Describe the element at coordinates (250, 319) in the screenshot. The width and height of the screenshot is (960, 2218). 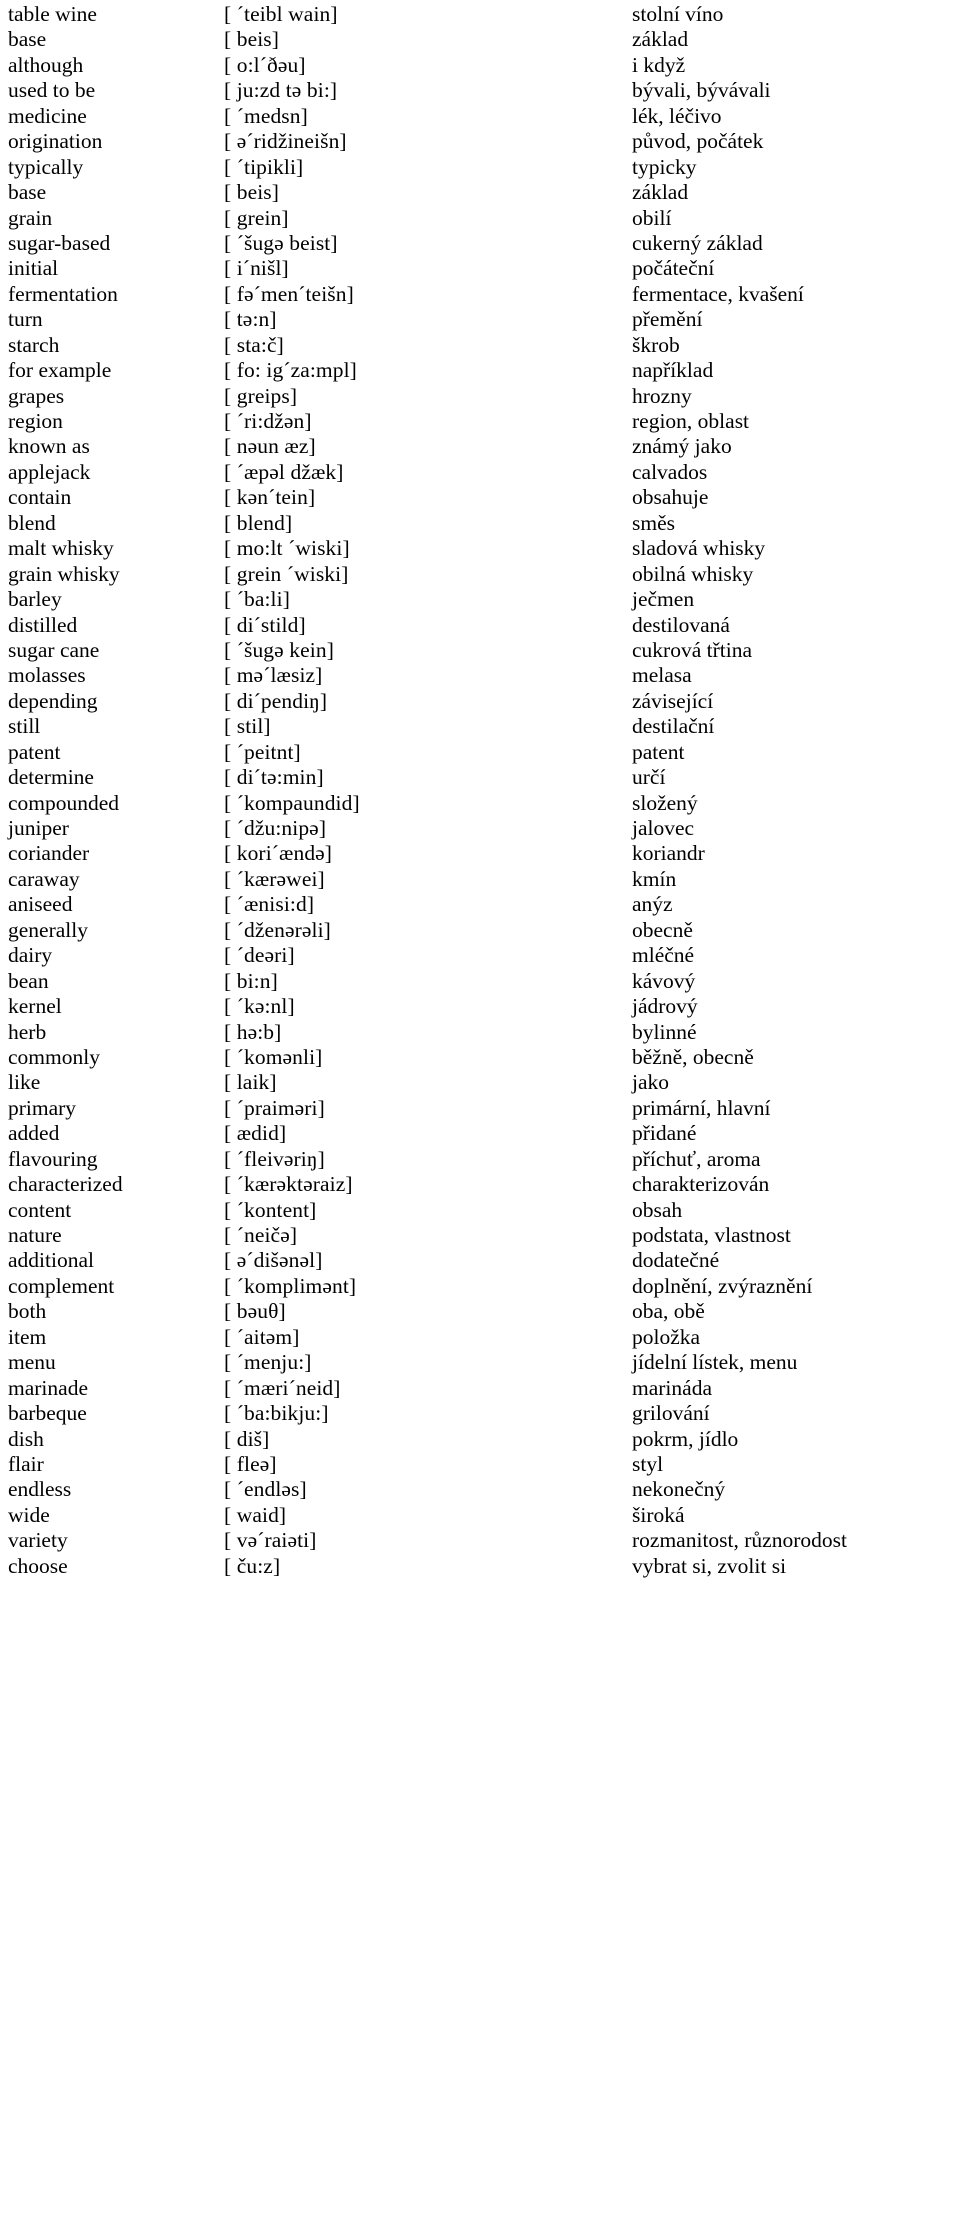
I see `phonetic-transcription: [ tə:n]` at that location.